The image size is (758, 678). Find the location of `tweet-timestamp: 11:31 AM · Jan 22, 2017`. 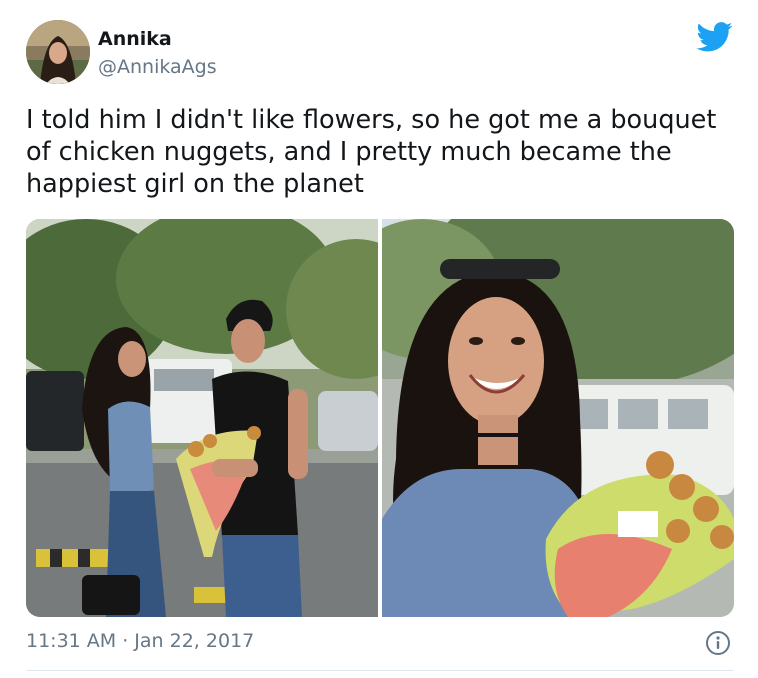

tweet-timestamp: 11:31 AM · Jan 22, 2017 is located at coordinates (140, 641).